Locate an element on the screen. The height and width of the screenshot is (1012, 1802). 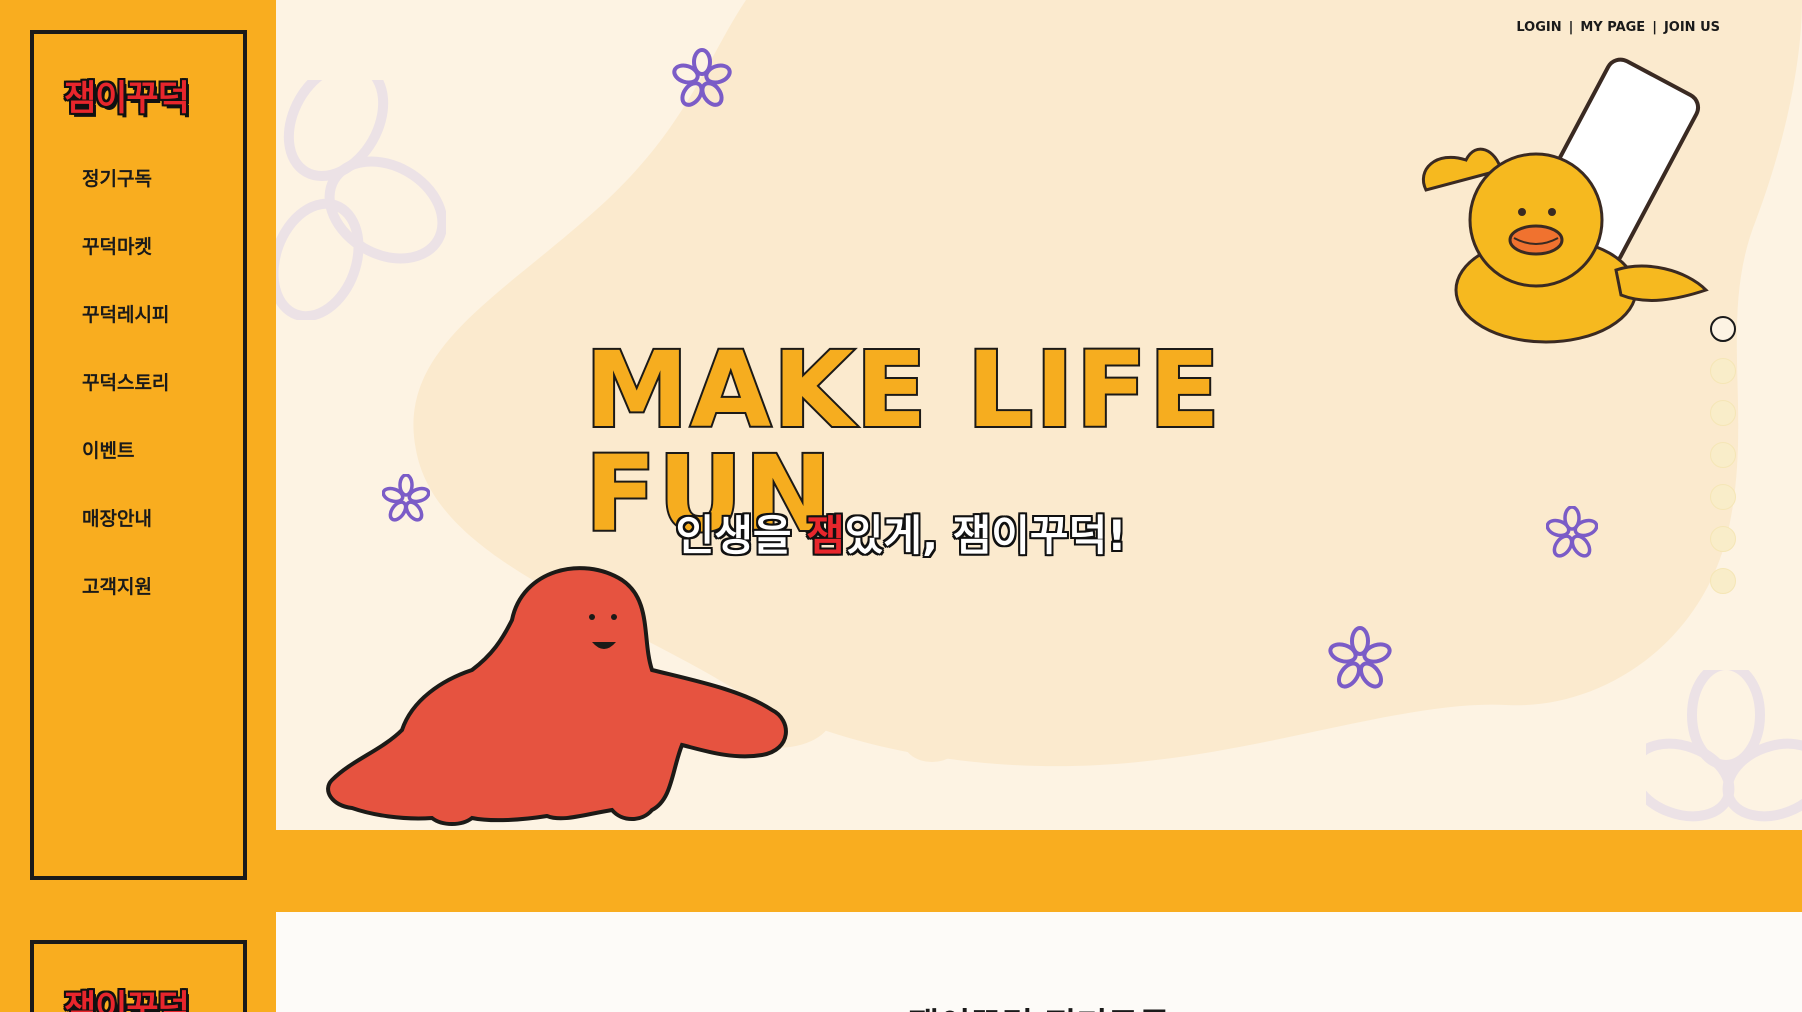
nav-item-story: 꾸덕스토리 is located at coordinates (125, 402).